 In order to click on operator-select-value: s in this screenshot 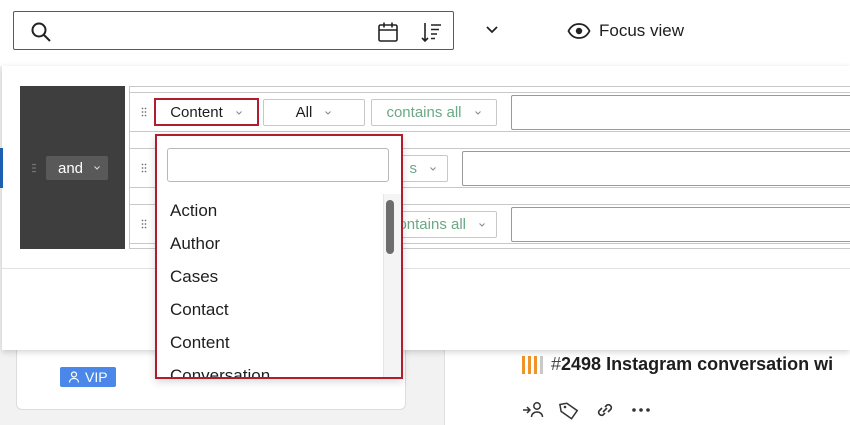, I will do `click(413, 168)`.